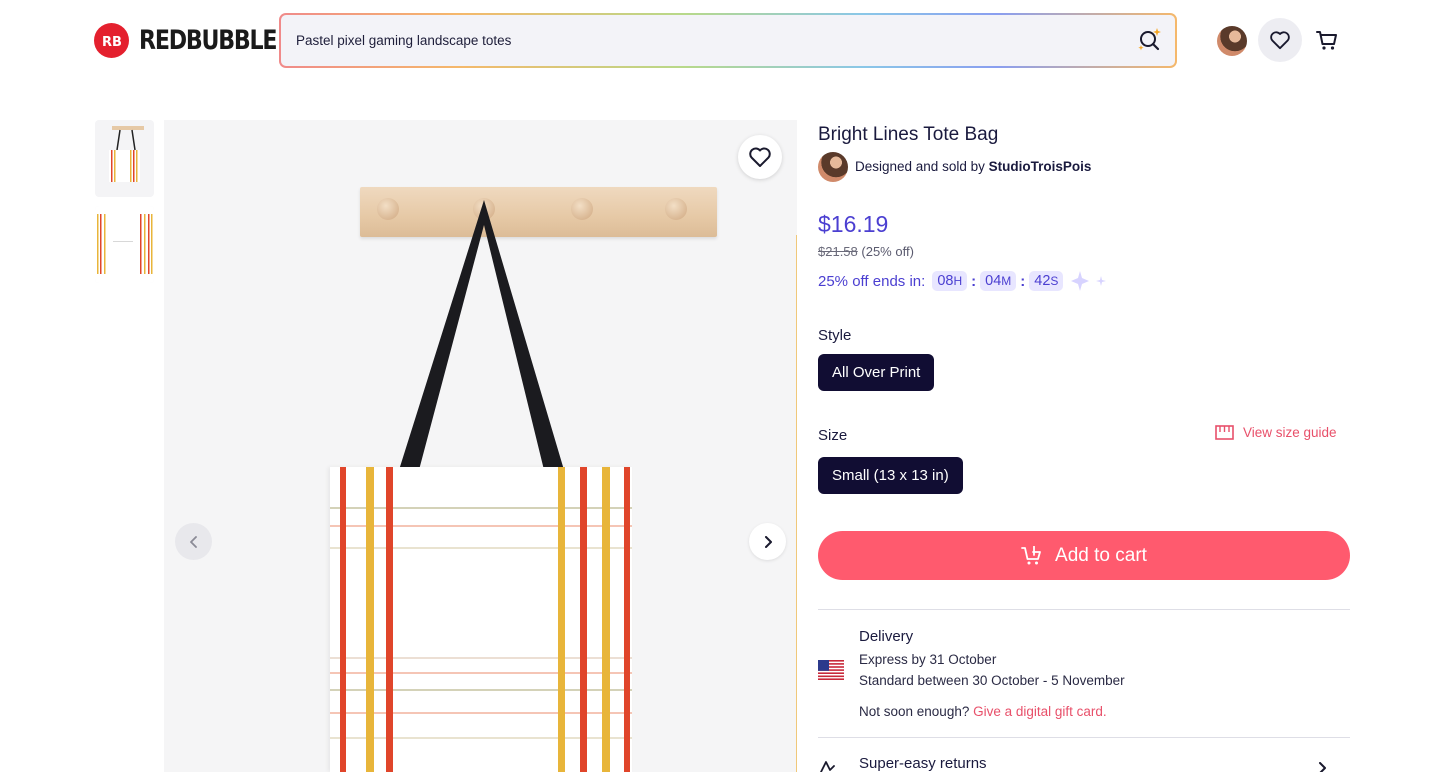 Image resolution: width=1445 pixels, height=772 pixels. I want to click on countdown-minutes: 04M, so click(998, 281).